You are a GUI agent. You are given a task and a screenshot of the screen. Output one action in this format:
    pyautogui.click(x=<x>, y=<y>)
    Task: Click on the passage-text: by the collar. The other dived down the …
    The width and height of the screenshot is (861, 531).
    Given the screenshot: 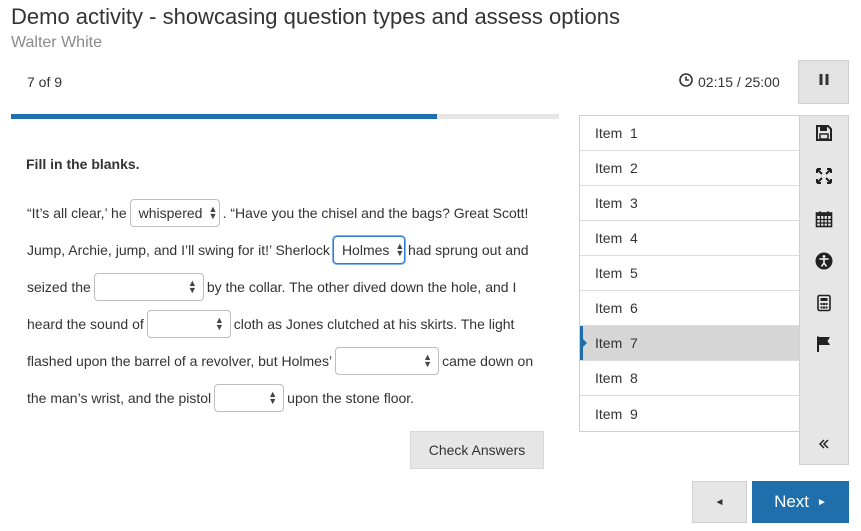 What is the action you would take?
    pyautogui.click(x=361, y=286)
    